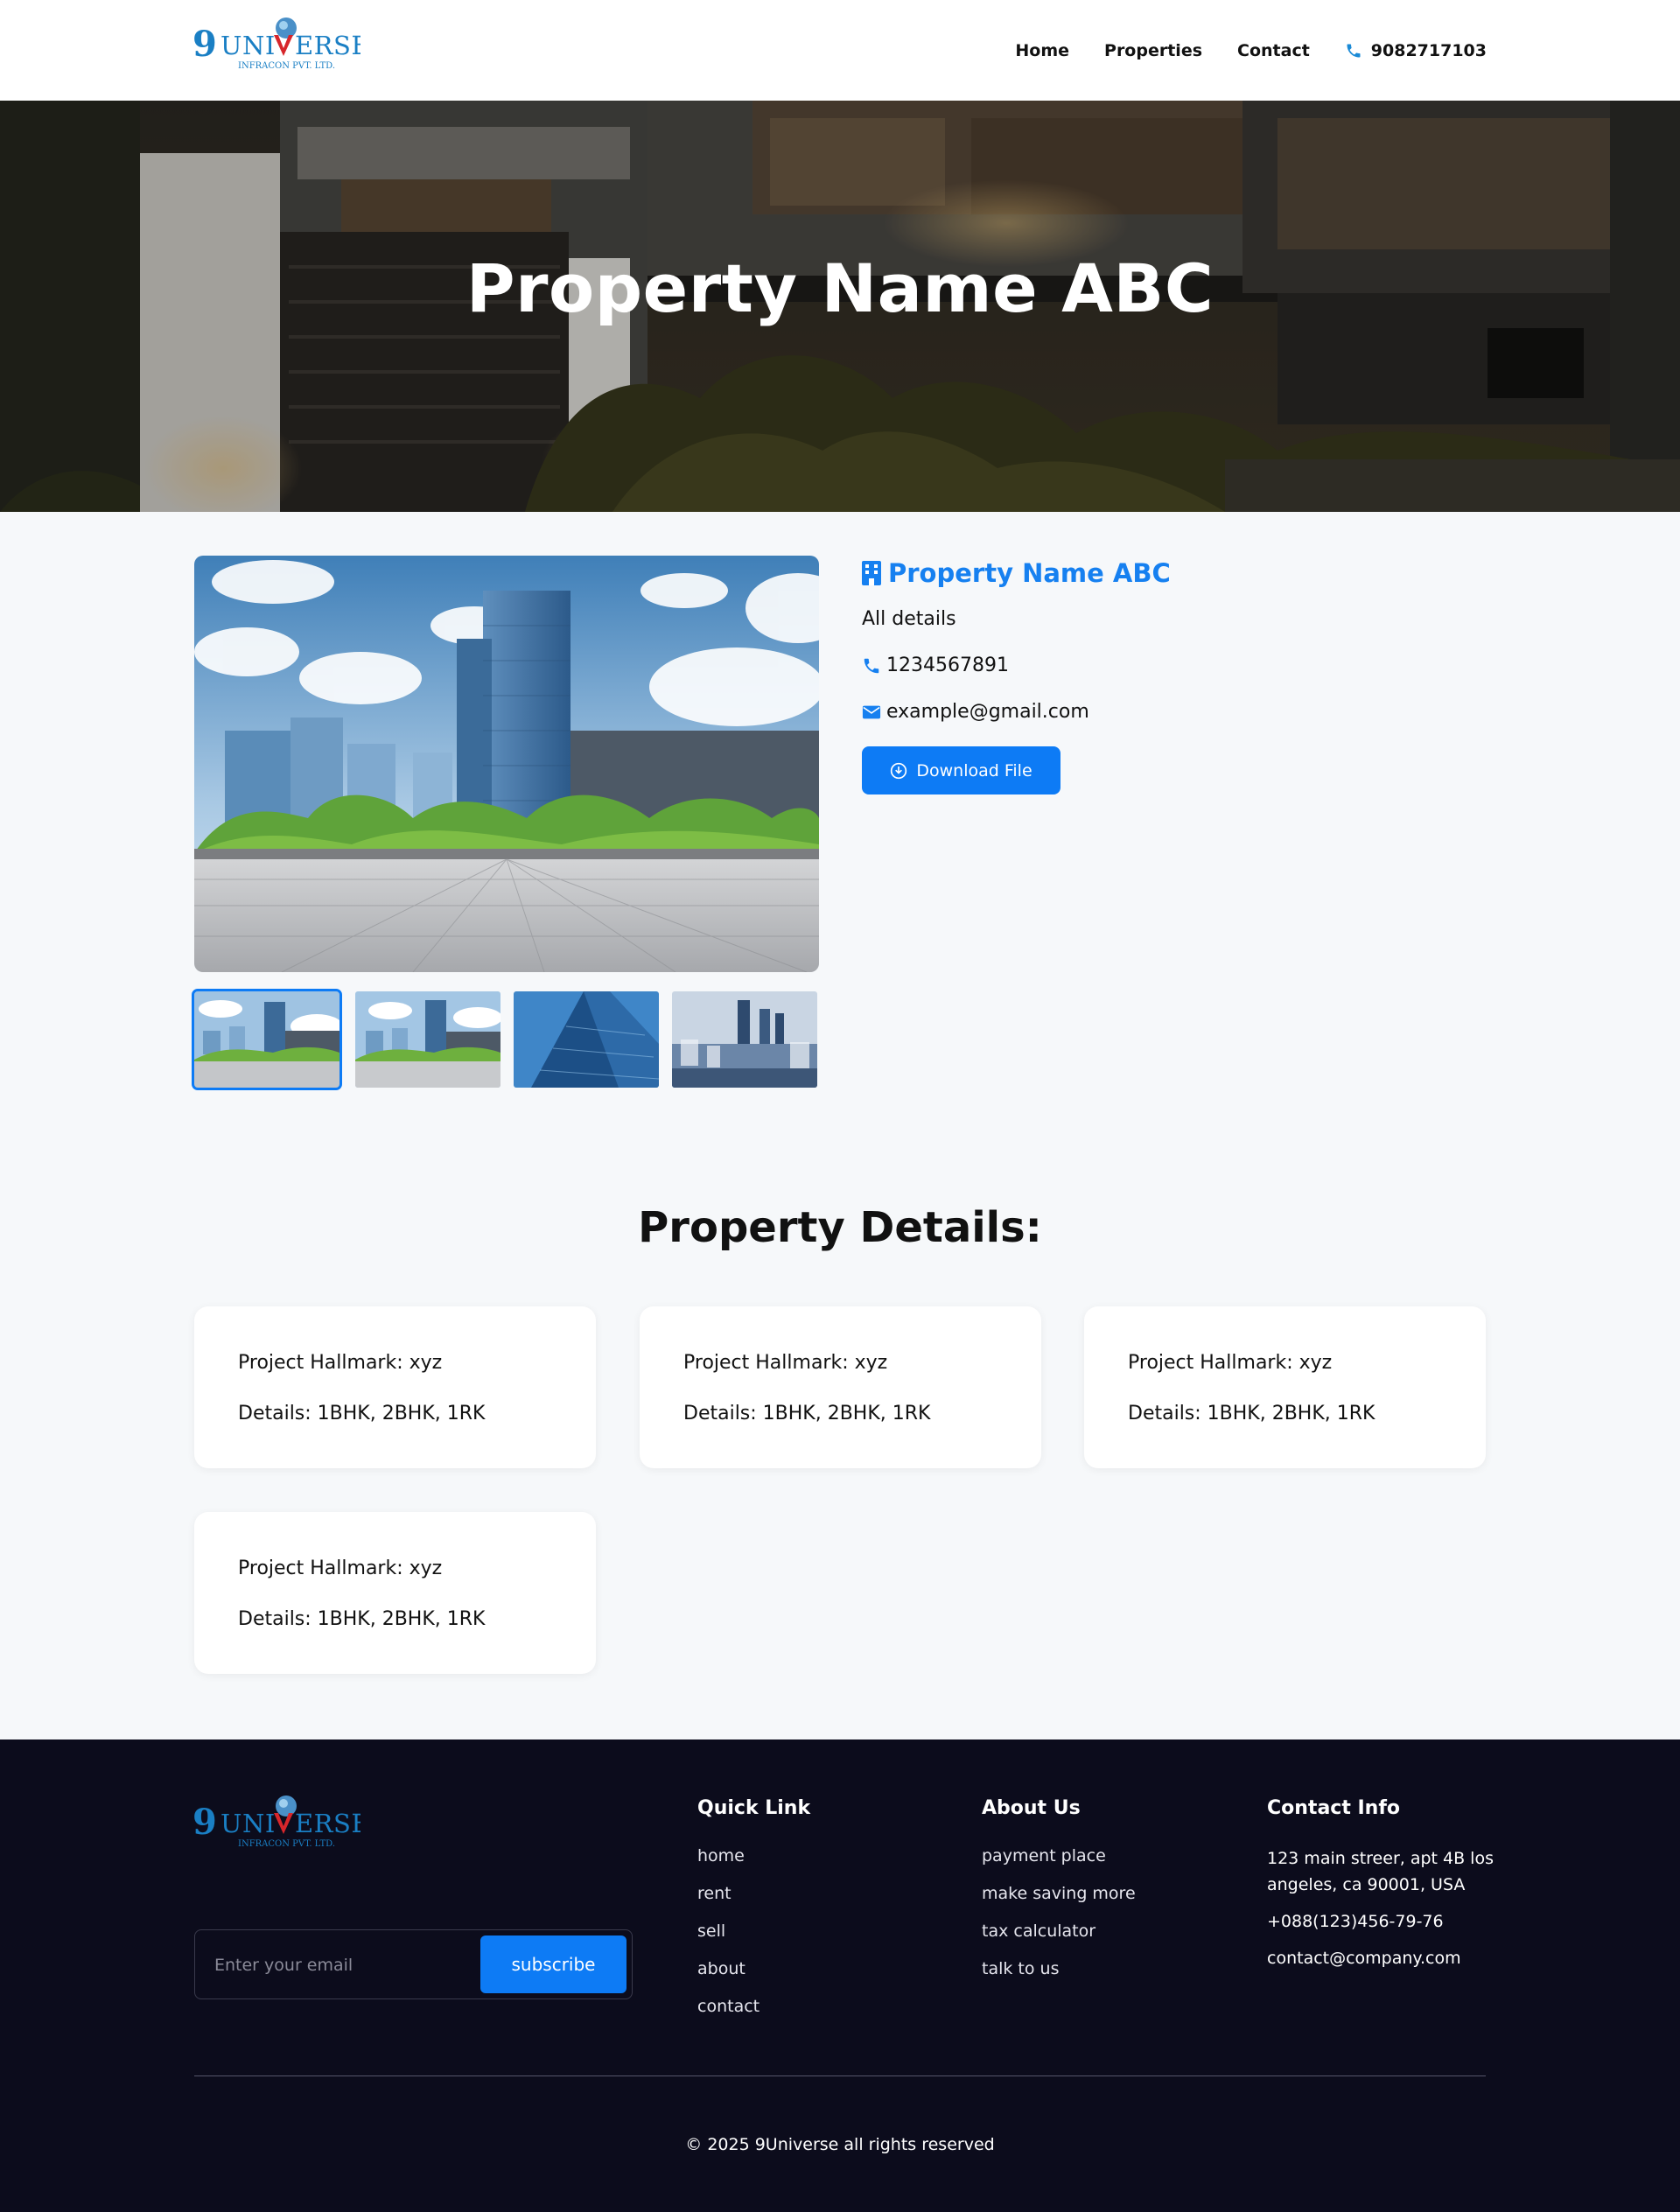  What do you see at coordinates (1059, 1931) in the screenshot?
I see `footer-link-tax-calculator: tax calculator` at bounding box center [1059, 1931].